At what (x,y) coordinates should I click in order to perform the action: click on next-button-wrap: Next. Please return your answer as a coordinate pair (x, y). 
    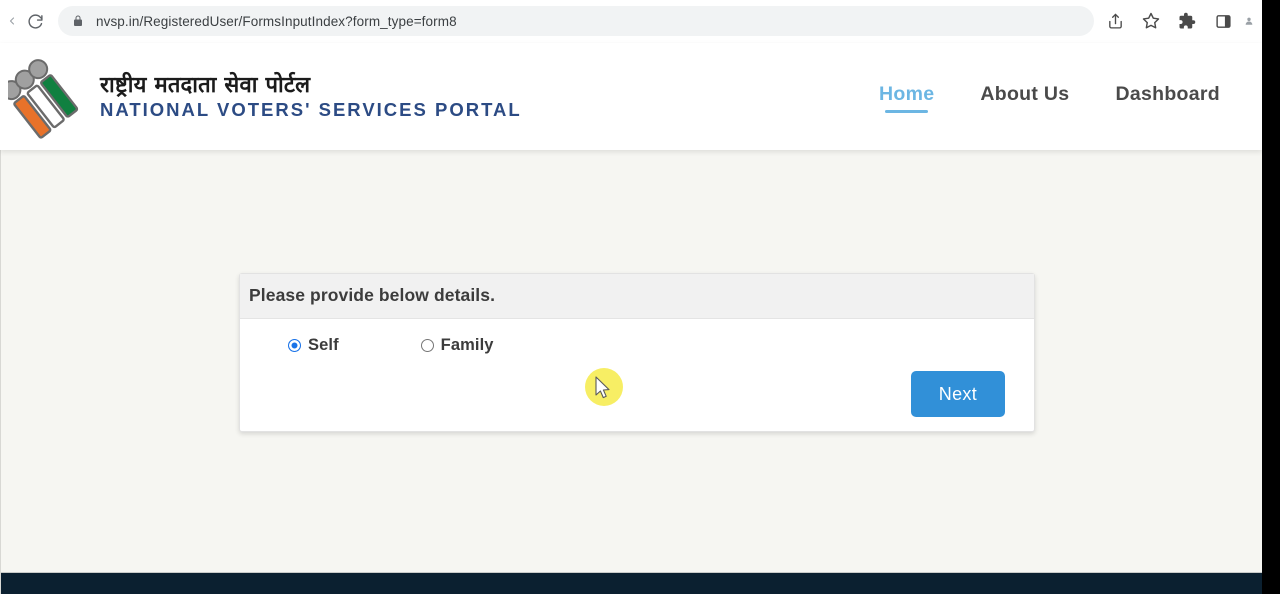
    Looking at the image, I should click on (957, 394).